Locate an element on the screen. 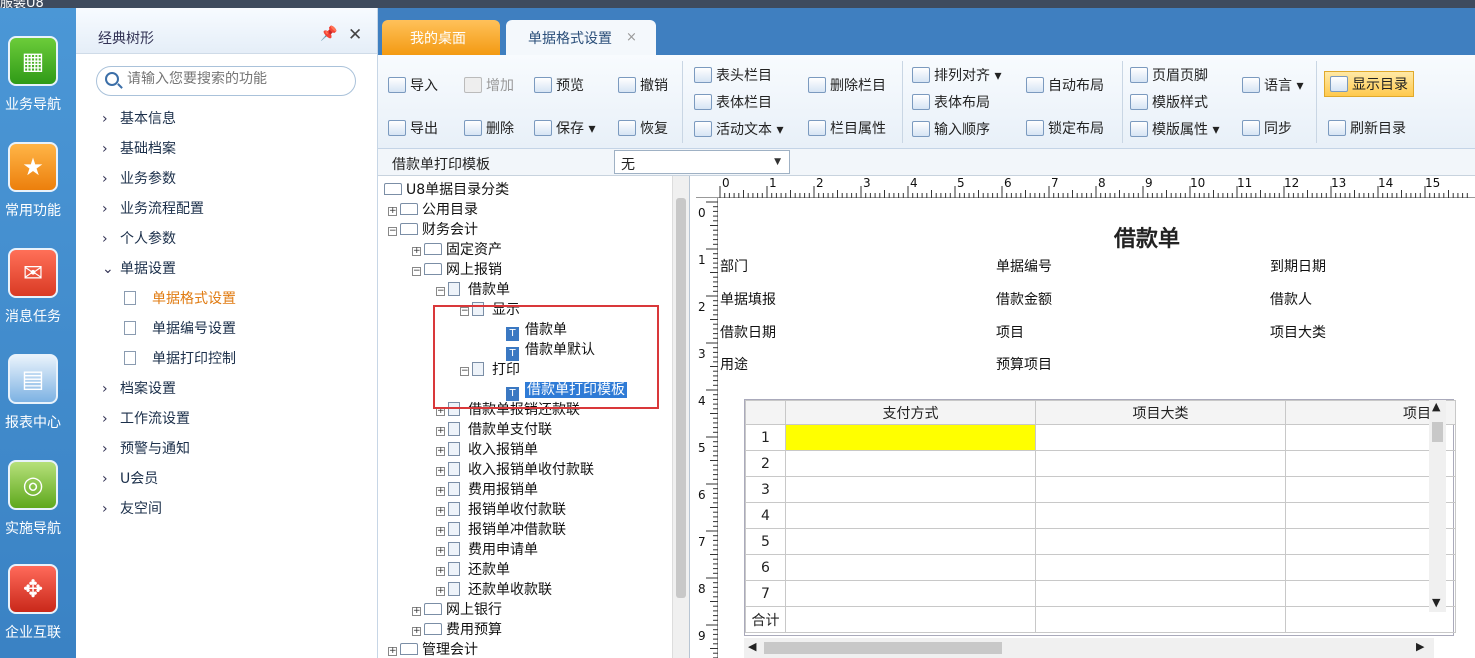 This screenshot has height=658, width=1475. sidebar-item: › 业务流程配置 is located at coordinates (153, 208).